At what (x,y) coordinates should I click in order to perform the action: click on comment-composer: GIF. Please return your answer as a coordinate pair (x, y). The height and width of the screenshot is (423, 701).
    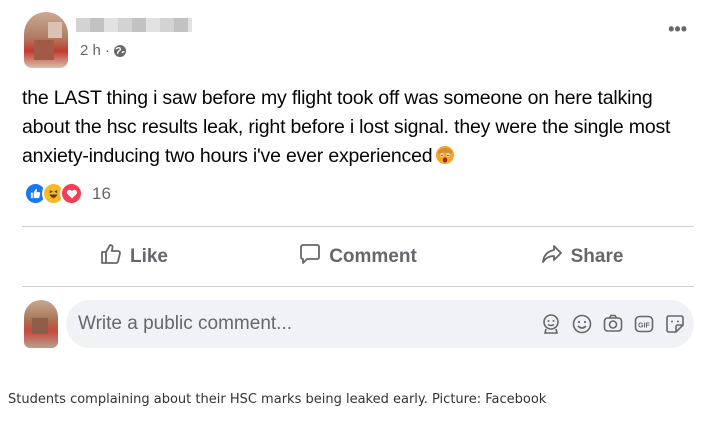
    Looking at the image, I should click on (380, 324).